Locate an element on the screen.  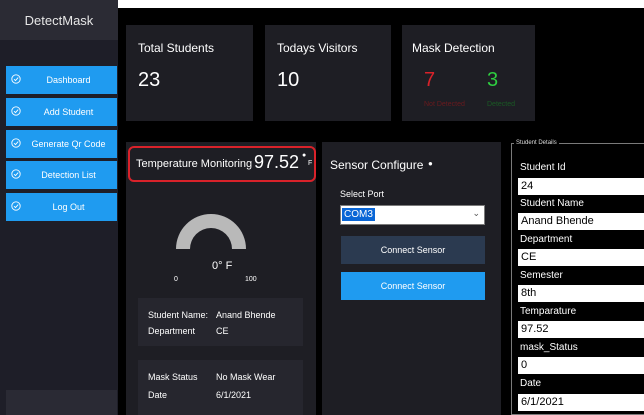
detail-label-mask-status: mask_Status is located at coordinates (549, 347).